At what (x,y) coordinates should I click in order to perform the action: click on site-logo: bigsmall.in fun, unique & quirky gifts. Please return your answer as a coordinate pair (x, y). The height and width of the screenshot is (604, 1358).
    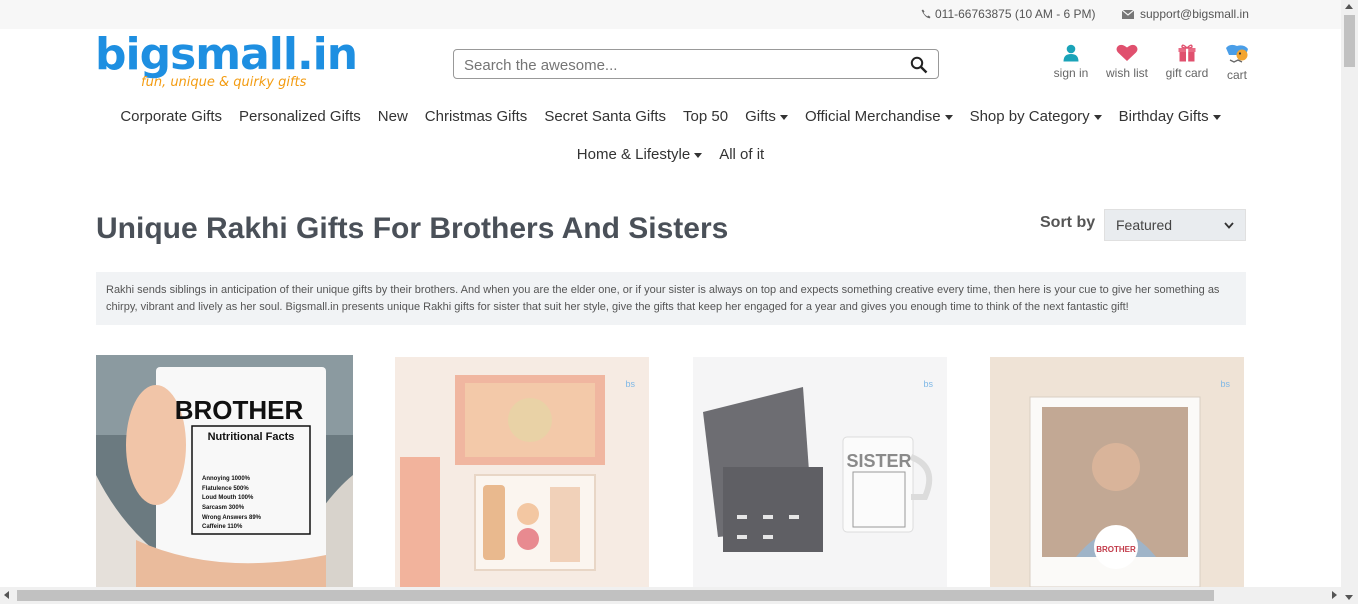
    Looking at the image, I should click on (226, 60).